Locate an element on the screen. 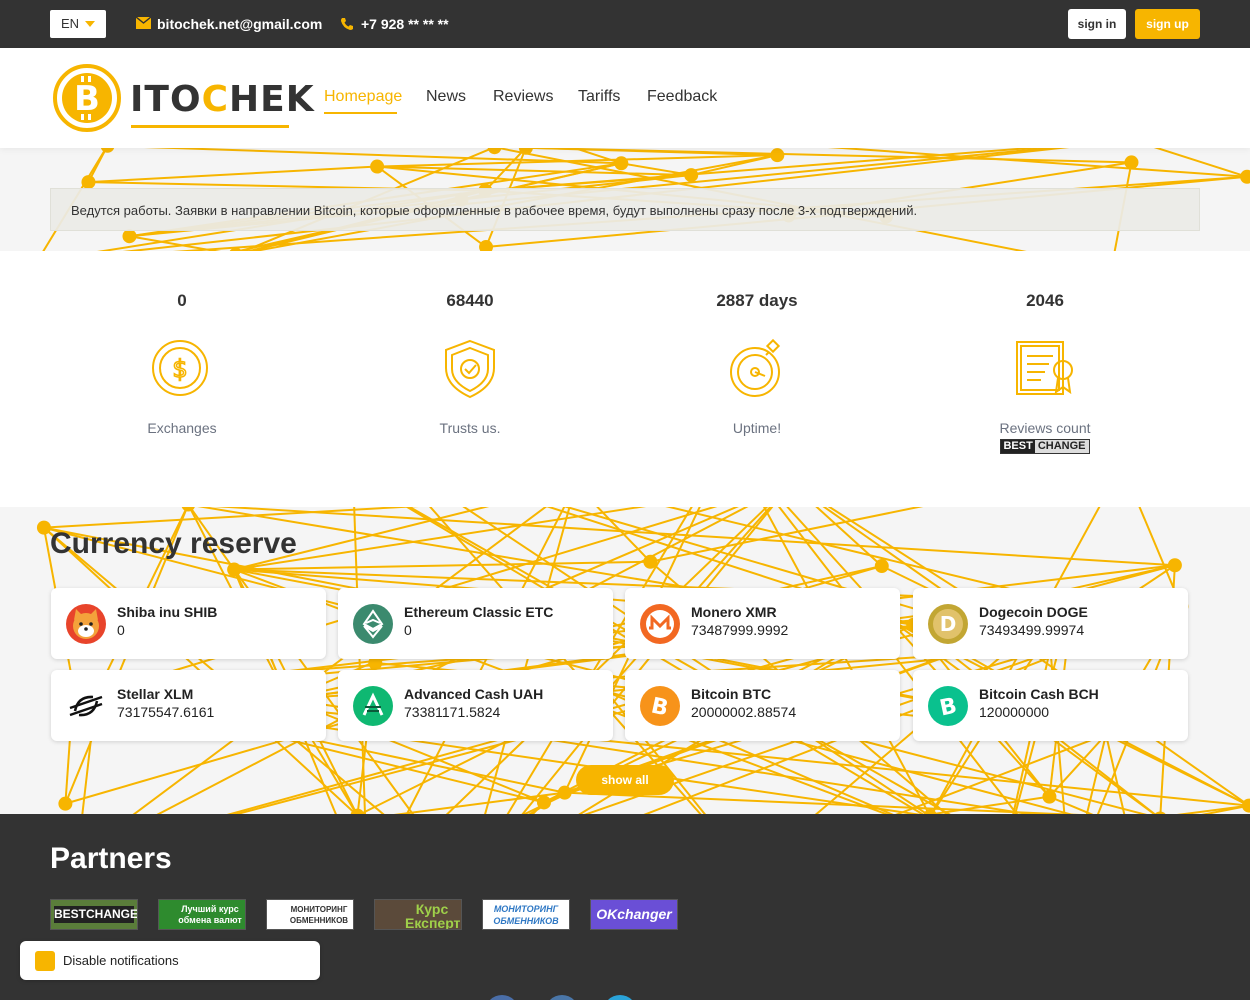 Image resolution: width=1250 pixels, height=1000 pixels. currency-name: Monero XMR is located at coordinates (734, 612).